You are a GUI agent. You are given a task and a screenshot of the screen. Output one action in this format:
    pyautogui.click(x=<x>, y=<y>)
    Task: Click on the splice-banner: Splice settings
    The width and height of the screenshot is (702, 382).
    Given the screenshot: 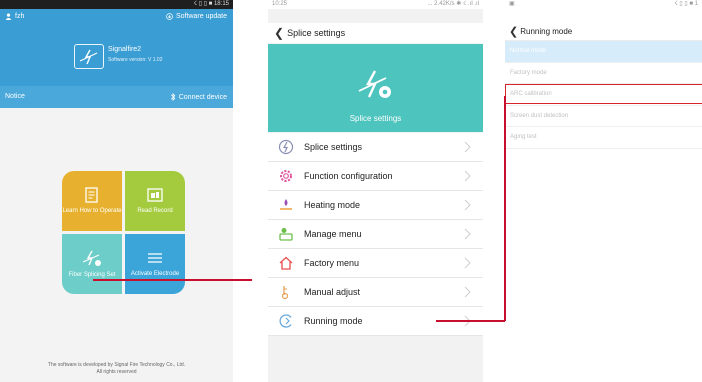 What is the action you would take?
    pyautogui.click(x=375, y=88)
    